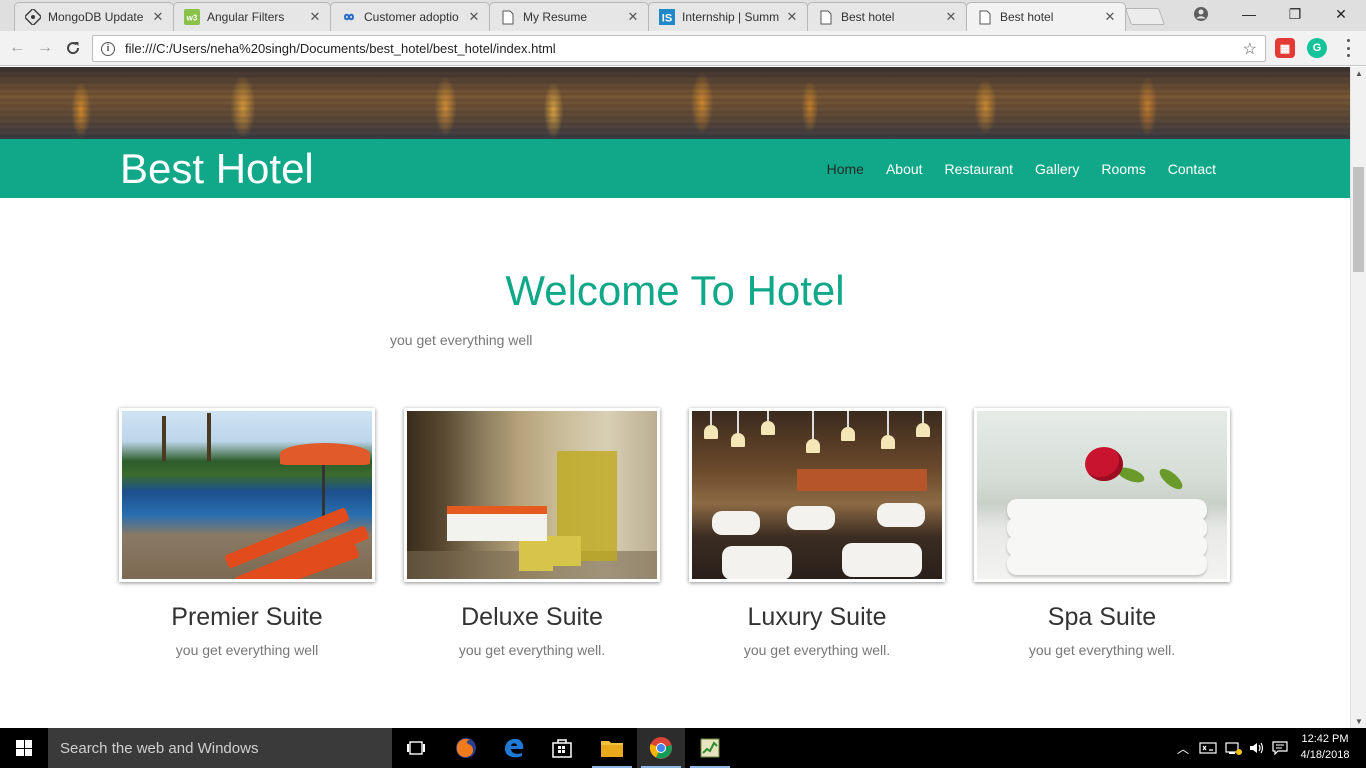  Describe the element at coordinates (661, 748) in the screenshot. I see `chrome-icon` at that location.